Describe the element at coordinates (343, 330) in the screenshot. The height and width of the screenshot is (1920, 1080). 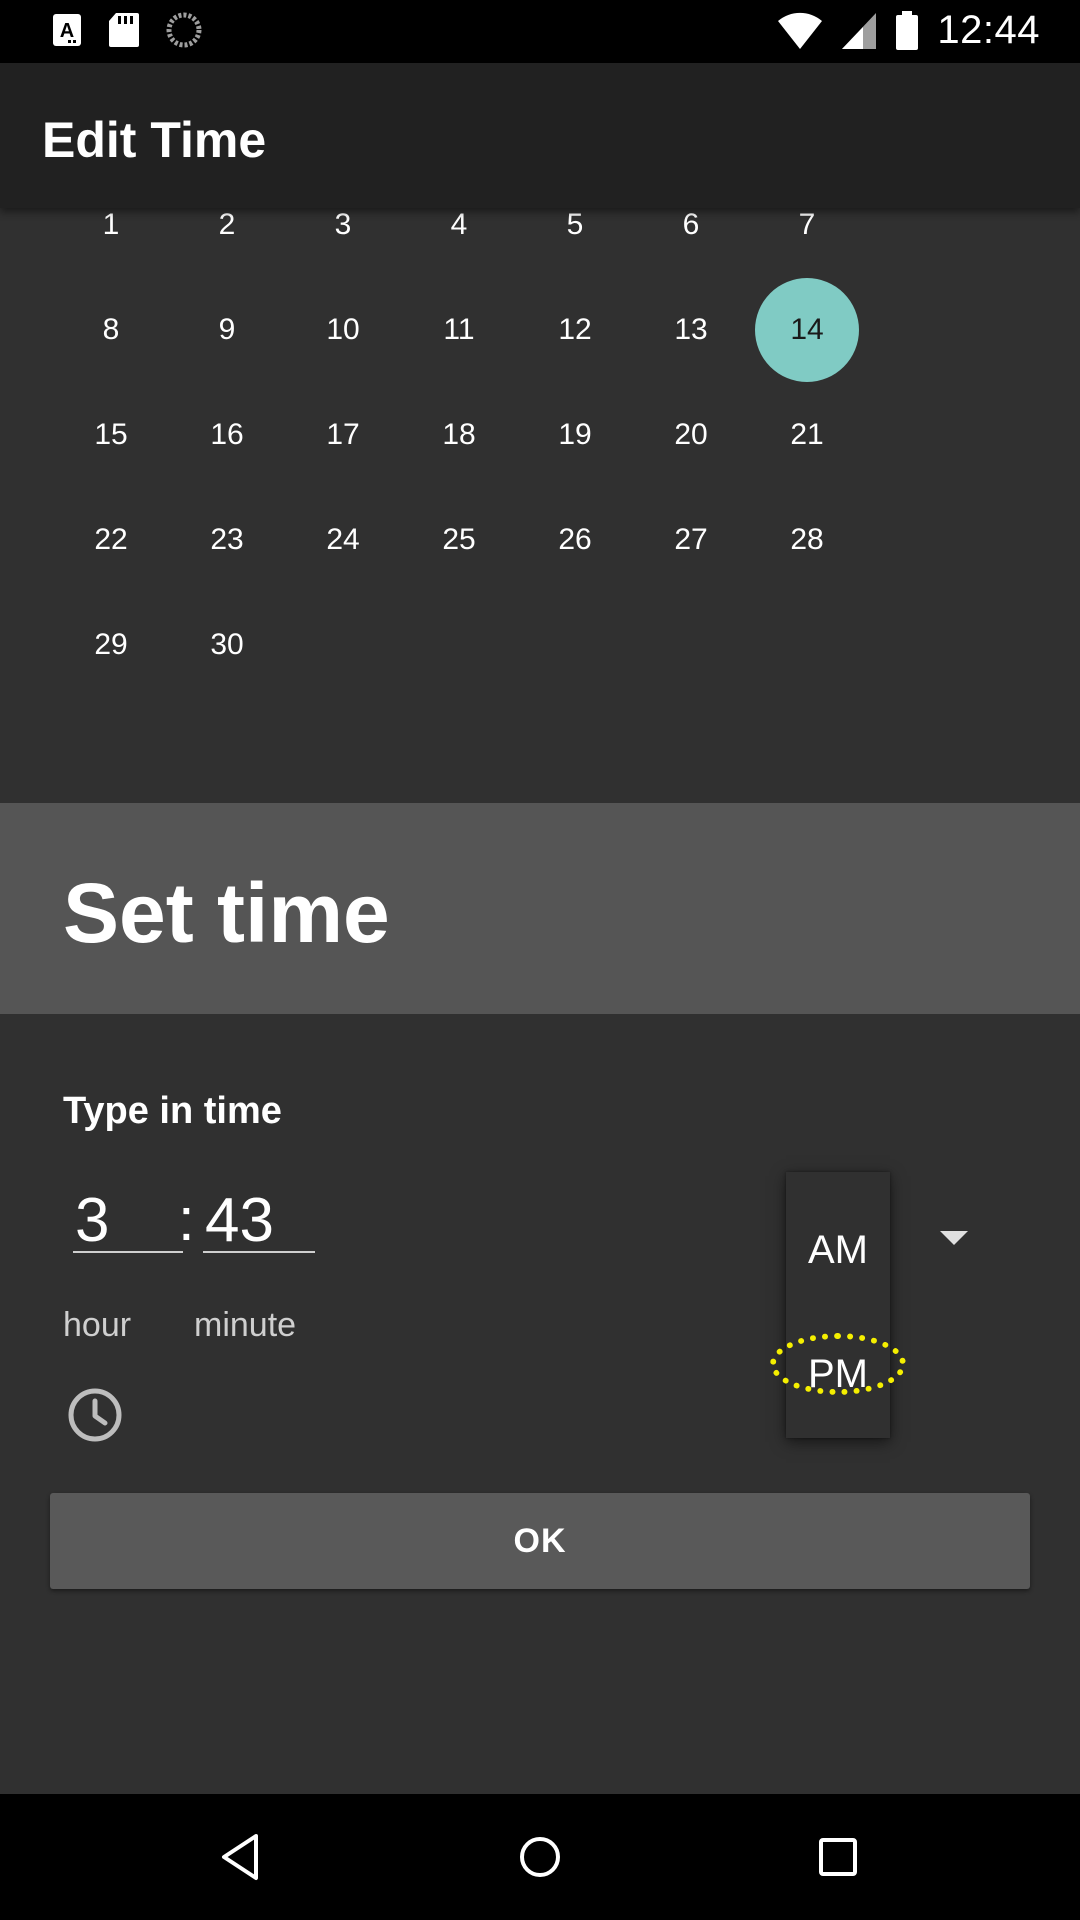
I see `calendar-day: 10` at that location.